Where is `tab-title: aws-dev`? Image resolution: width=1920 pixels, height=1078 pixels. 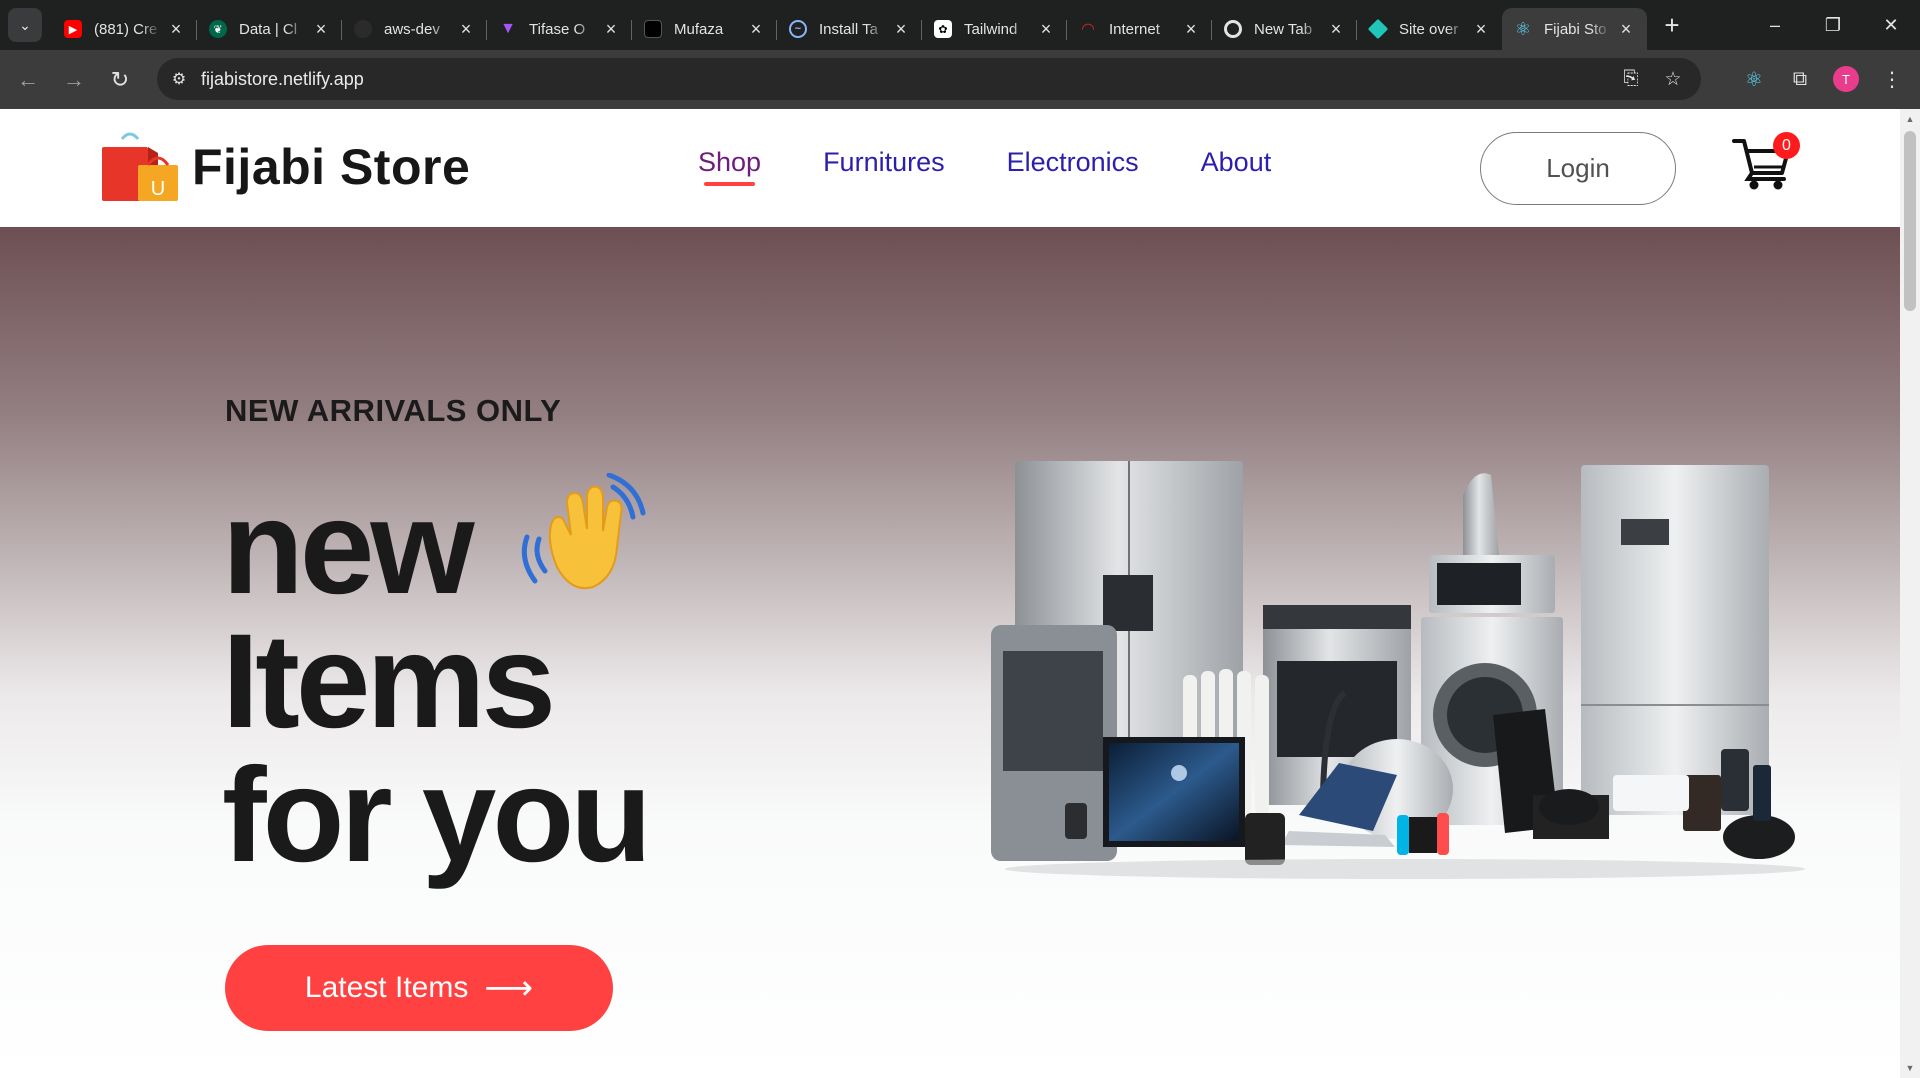
tab-title: aws-dev is located at coordinates (412, 29).